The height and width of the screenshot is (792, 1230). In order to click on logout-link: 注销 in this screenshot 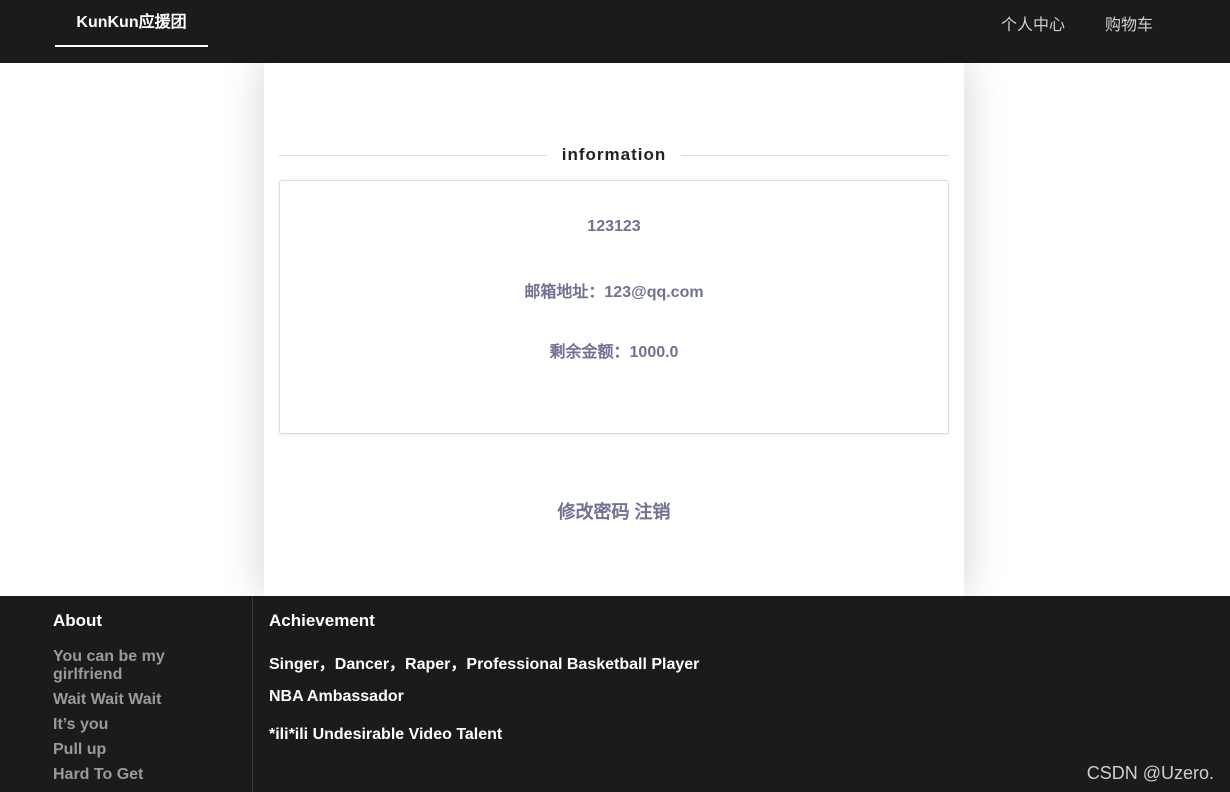, I will do `click(653, 512)`.